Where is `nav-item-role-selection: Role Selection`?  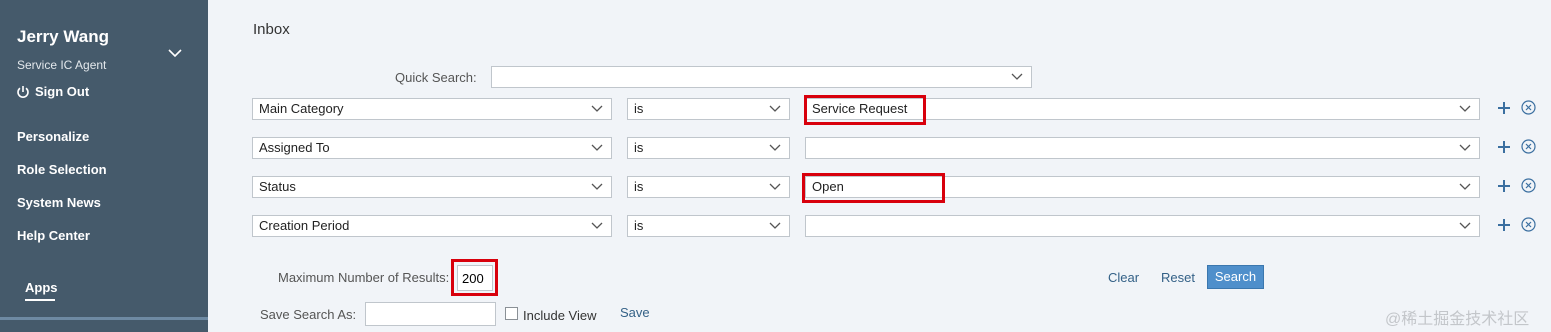
nav-item-role-selection: Role Selection is located at coordinates (62, 169).